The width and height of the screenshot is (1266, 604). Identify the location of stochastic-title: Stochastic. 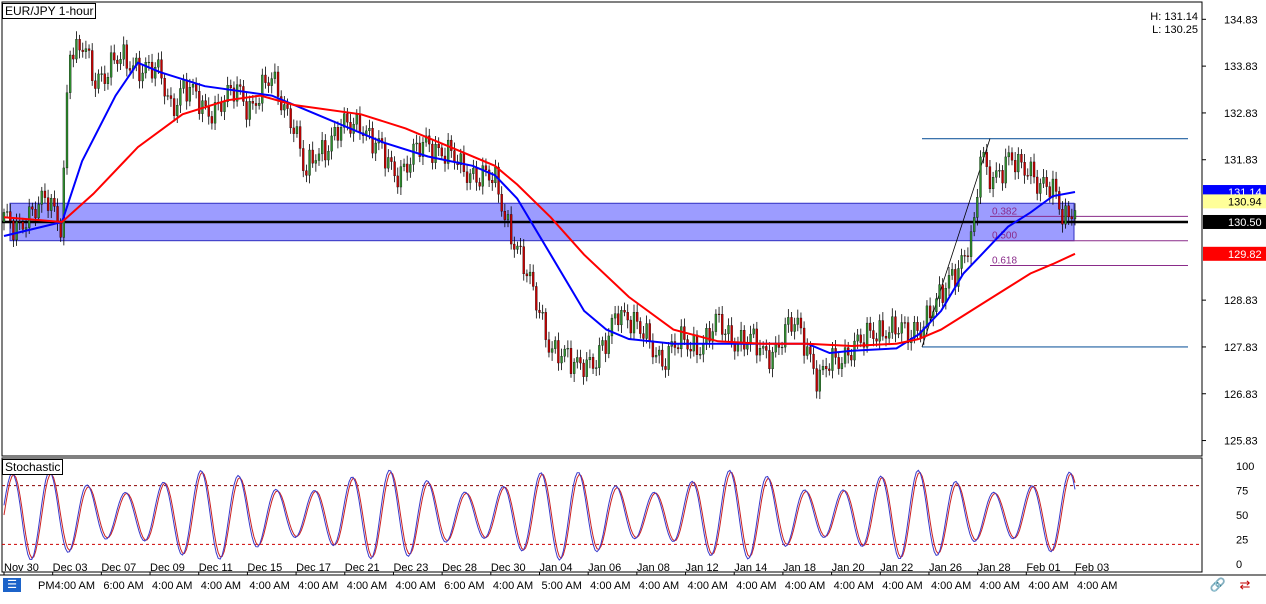
(33, 467).